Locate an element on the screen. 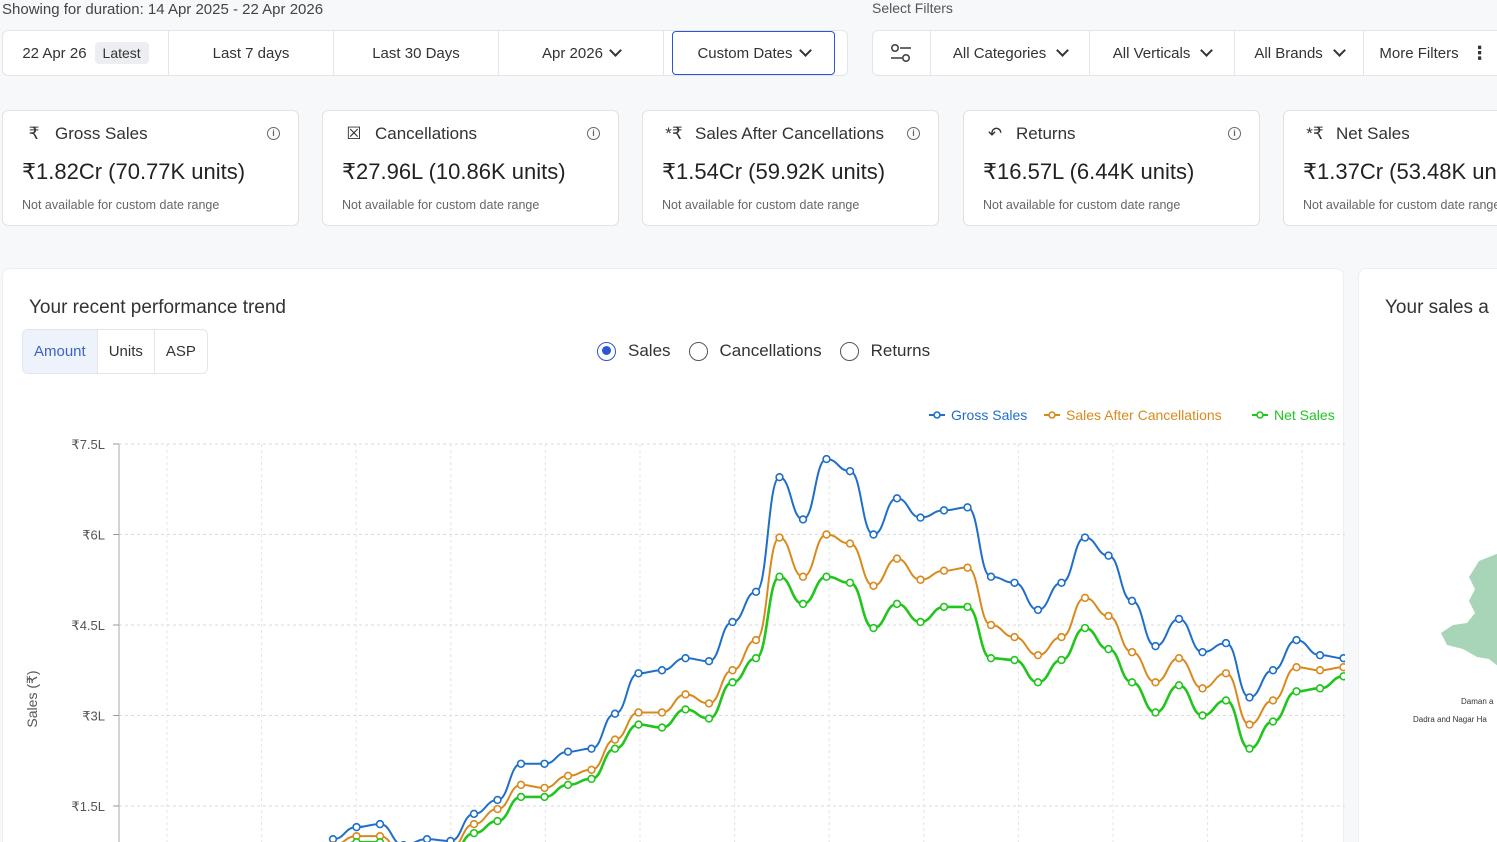 The height and width of the screenshot is (842, 1497). india-map is located at coordinates (1428, 695).